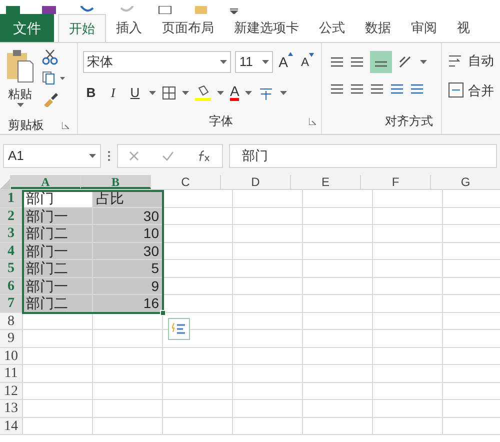 This screenshot has width=500, height=442. I want to click on bold-button: B, so click(91, 92).